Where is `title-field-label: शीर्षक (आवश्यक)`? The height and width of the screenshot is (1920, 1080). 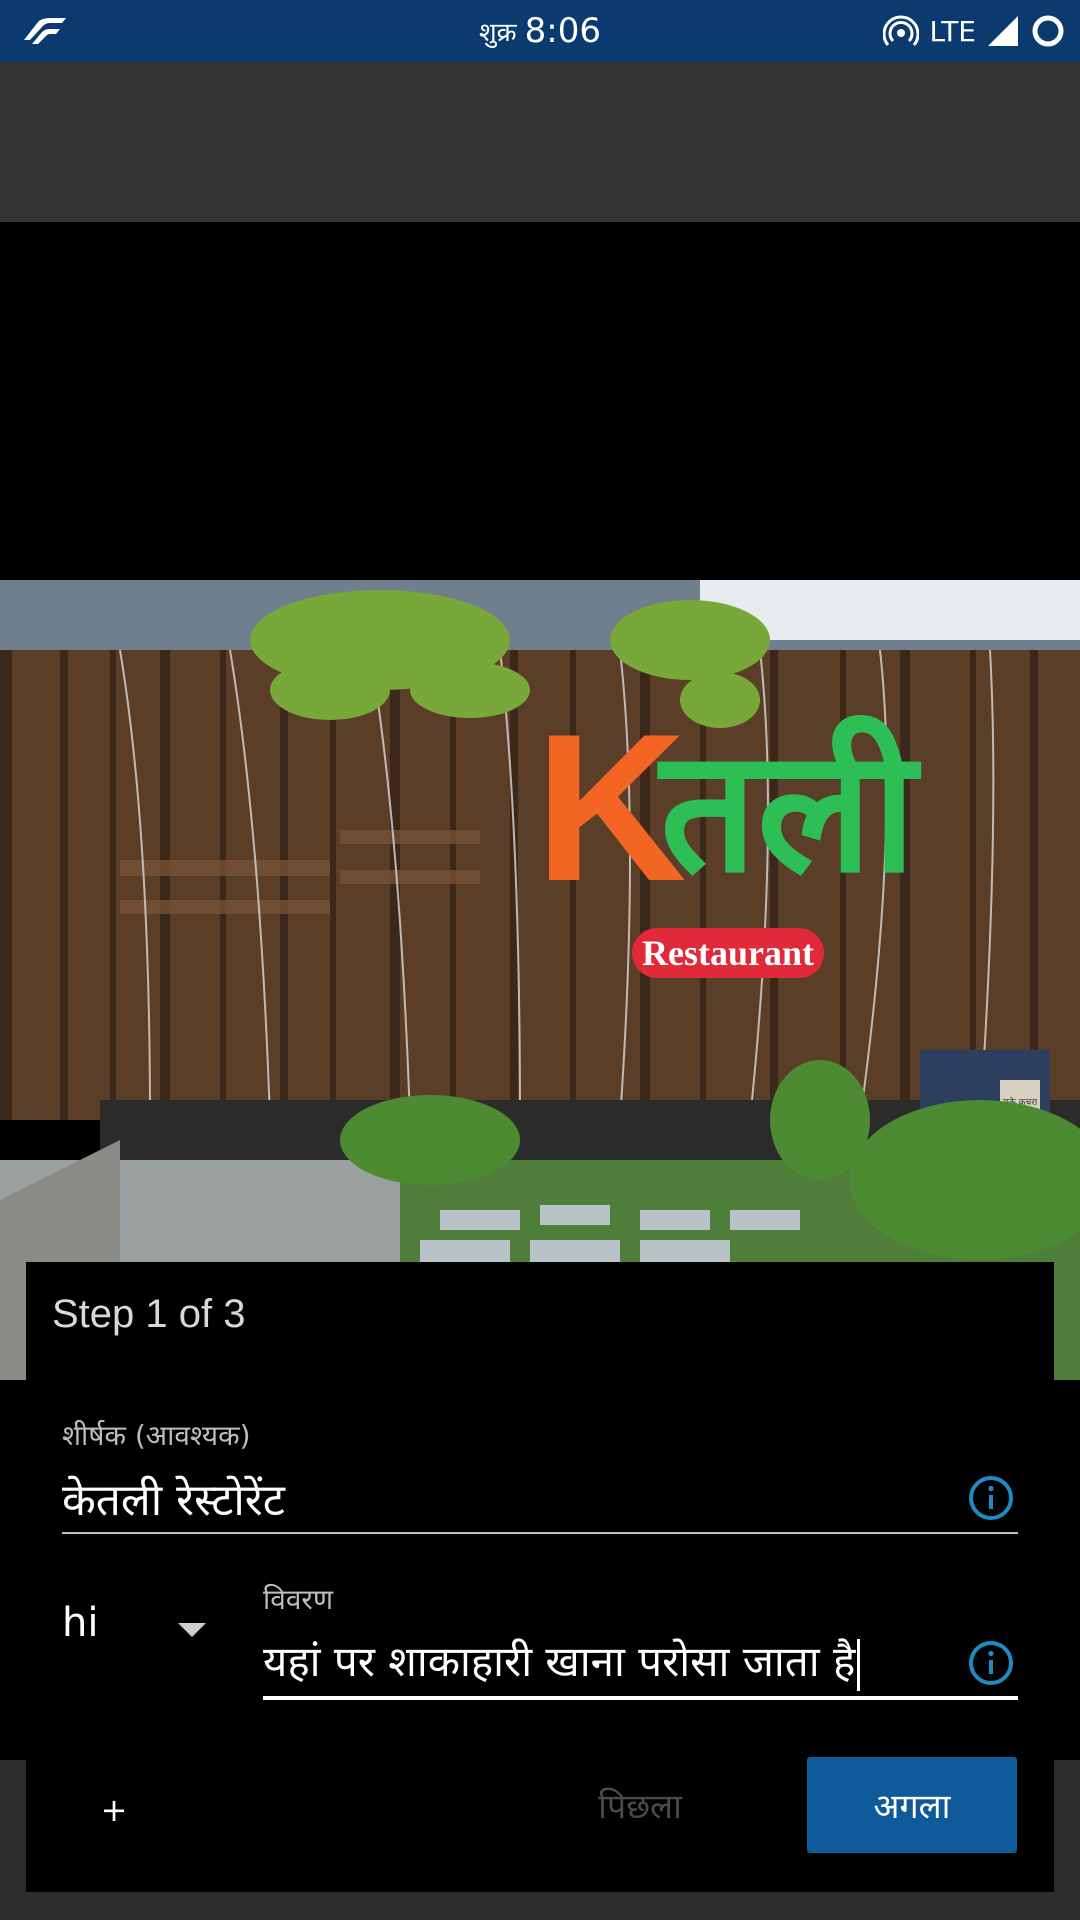
title-field-label: शीर्षक (आवश्यक) is located at coordinates (156, 1435).